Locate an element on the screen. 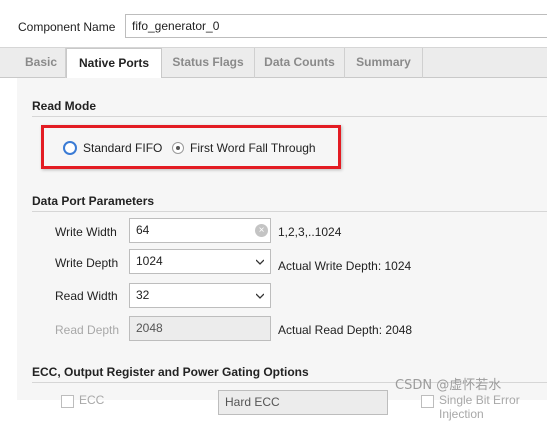 This screenshot has width=547, height=421. tab-native-ports: Native Ports is located at coordinates (114, 63).